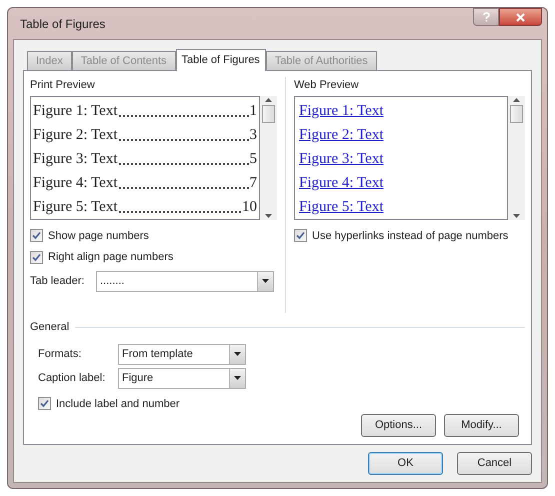 The image size is (555, 496). I want to click on help-button, so click(486, 17).